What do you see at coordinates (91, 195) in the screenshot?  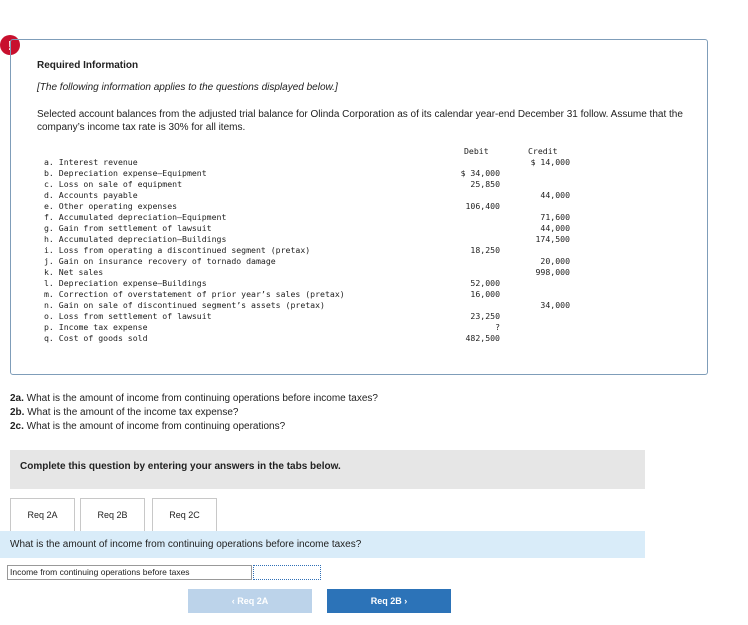 I see `account-row: d. Accounts payable` at bounding box center [91, 195].